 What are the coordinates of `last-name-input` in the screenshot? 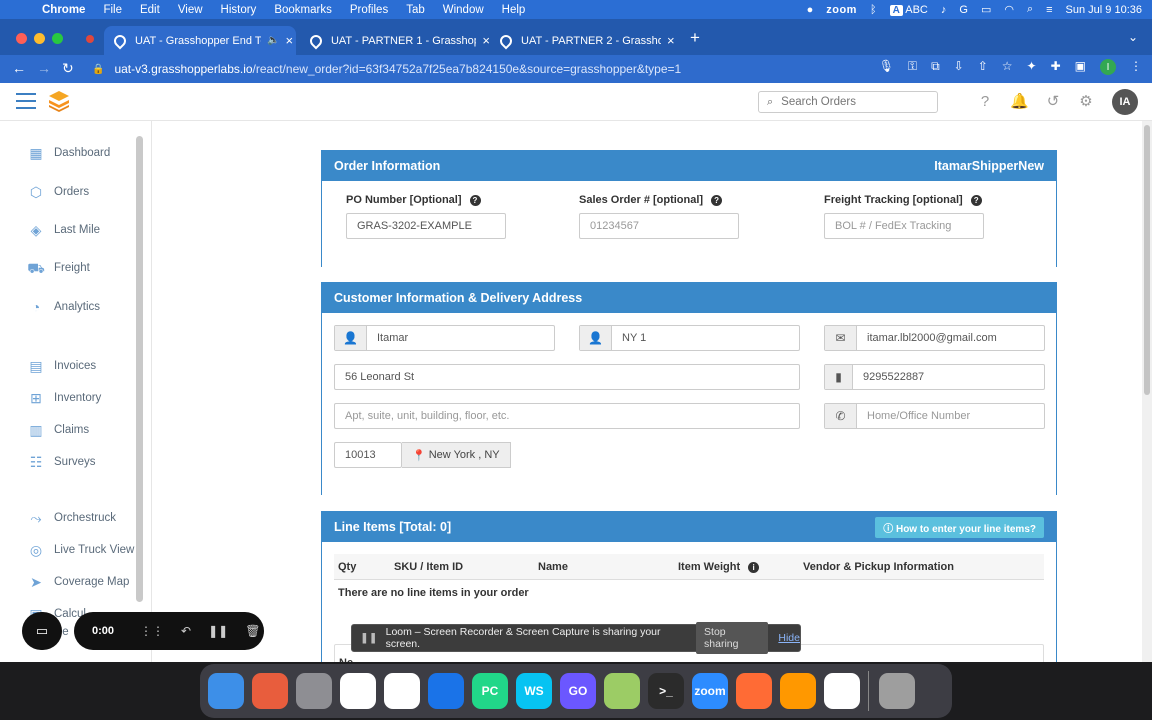 It's located at (705, 338).